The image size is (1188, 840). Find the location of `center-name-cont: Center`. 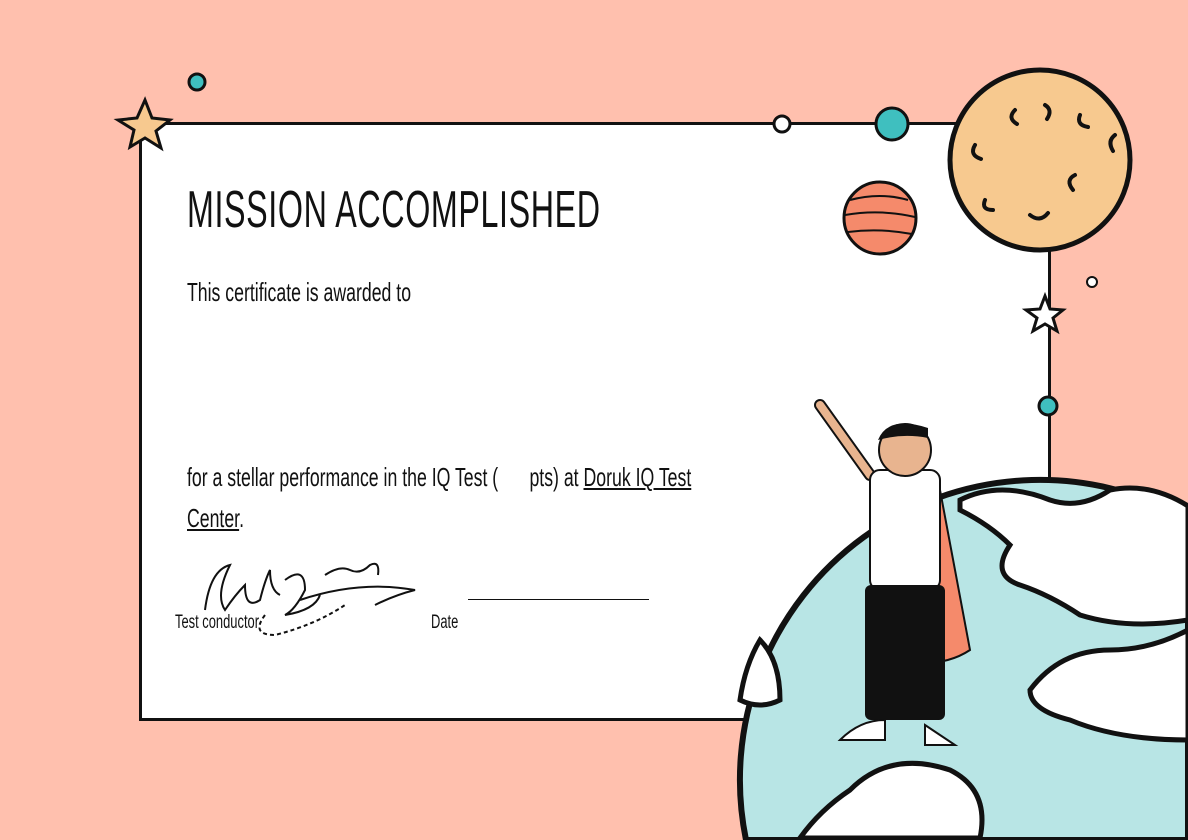

center-name-cont: Center is located at coordinates (213, 518).